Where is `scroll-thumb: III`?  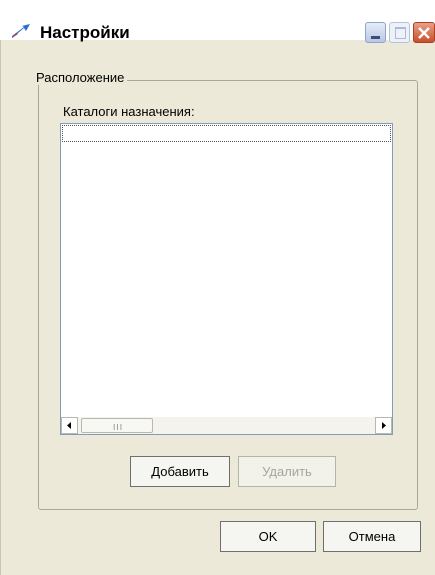 scroll-thumb: III is located at coordinates (117, 425).